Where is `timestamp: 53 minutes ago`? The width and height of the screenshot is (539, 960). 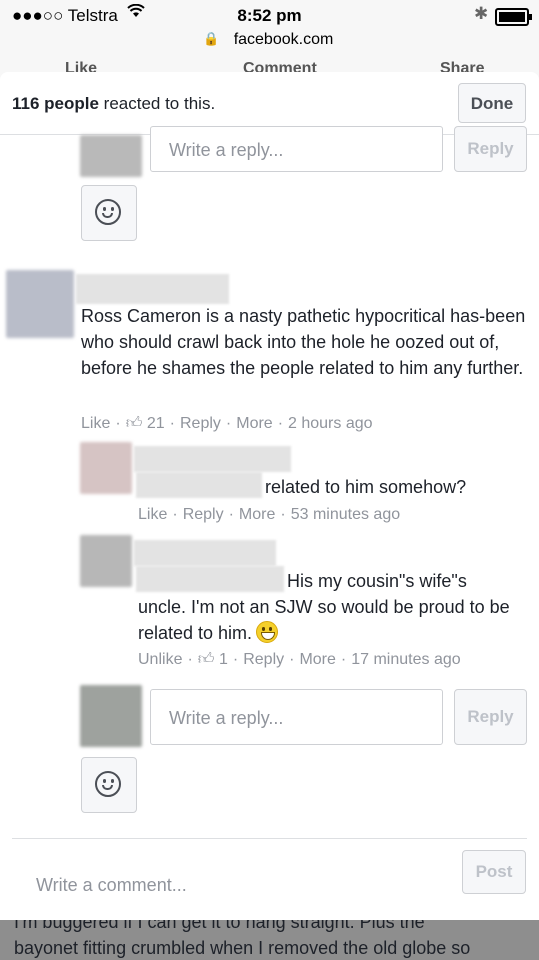 timestamp: 53 minutes ago is located at coordinates (345, 514).